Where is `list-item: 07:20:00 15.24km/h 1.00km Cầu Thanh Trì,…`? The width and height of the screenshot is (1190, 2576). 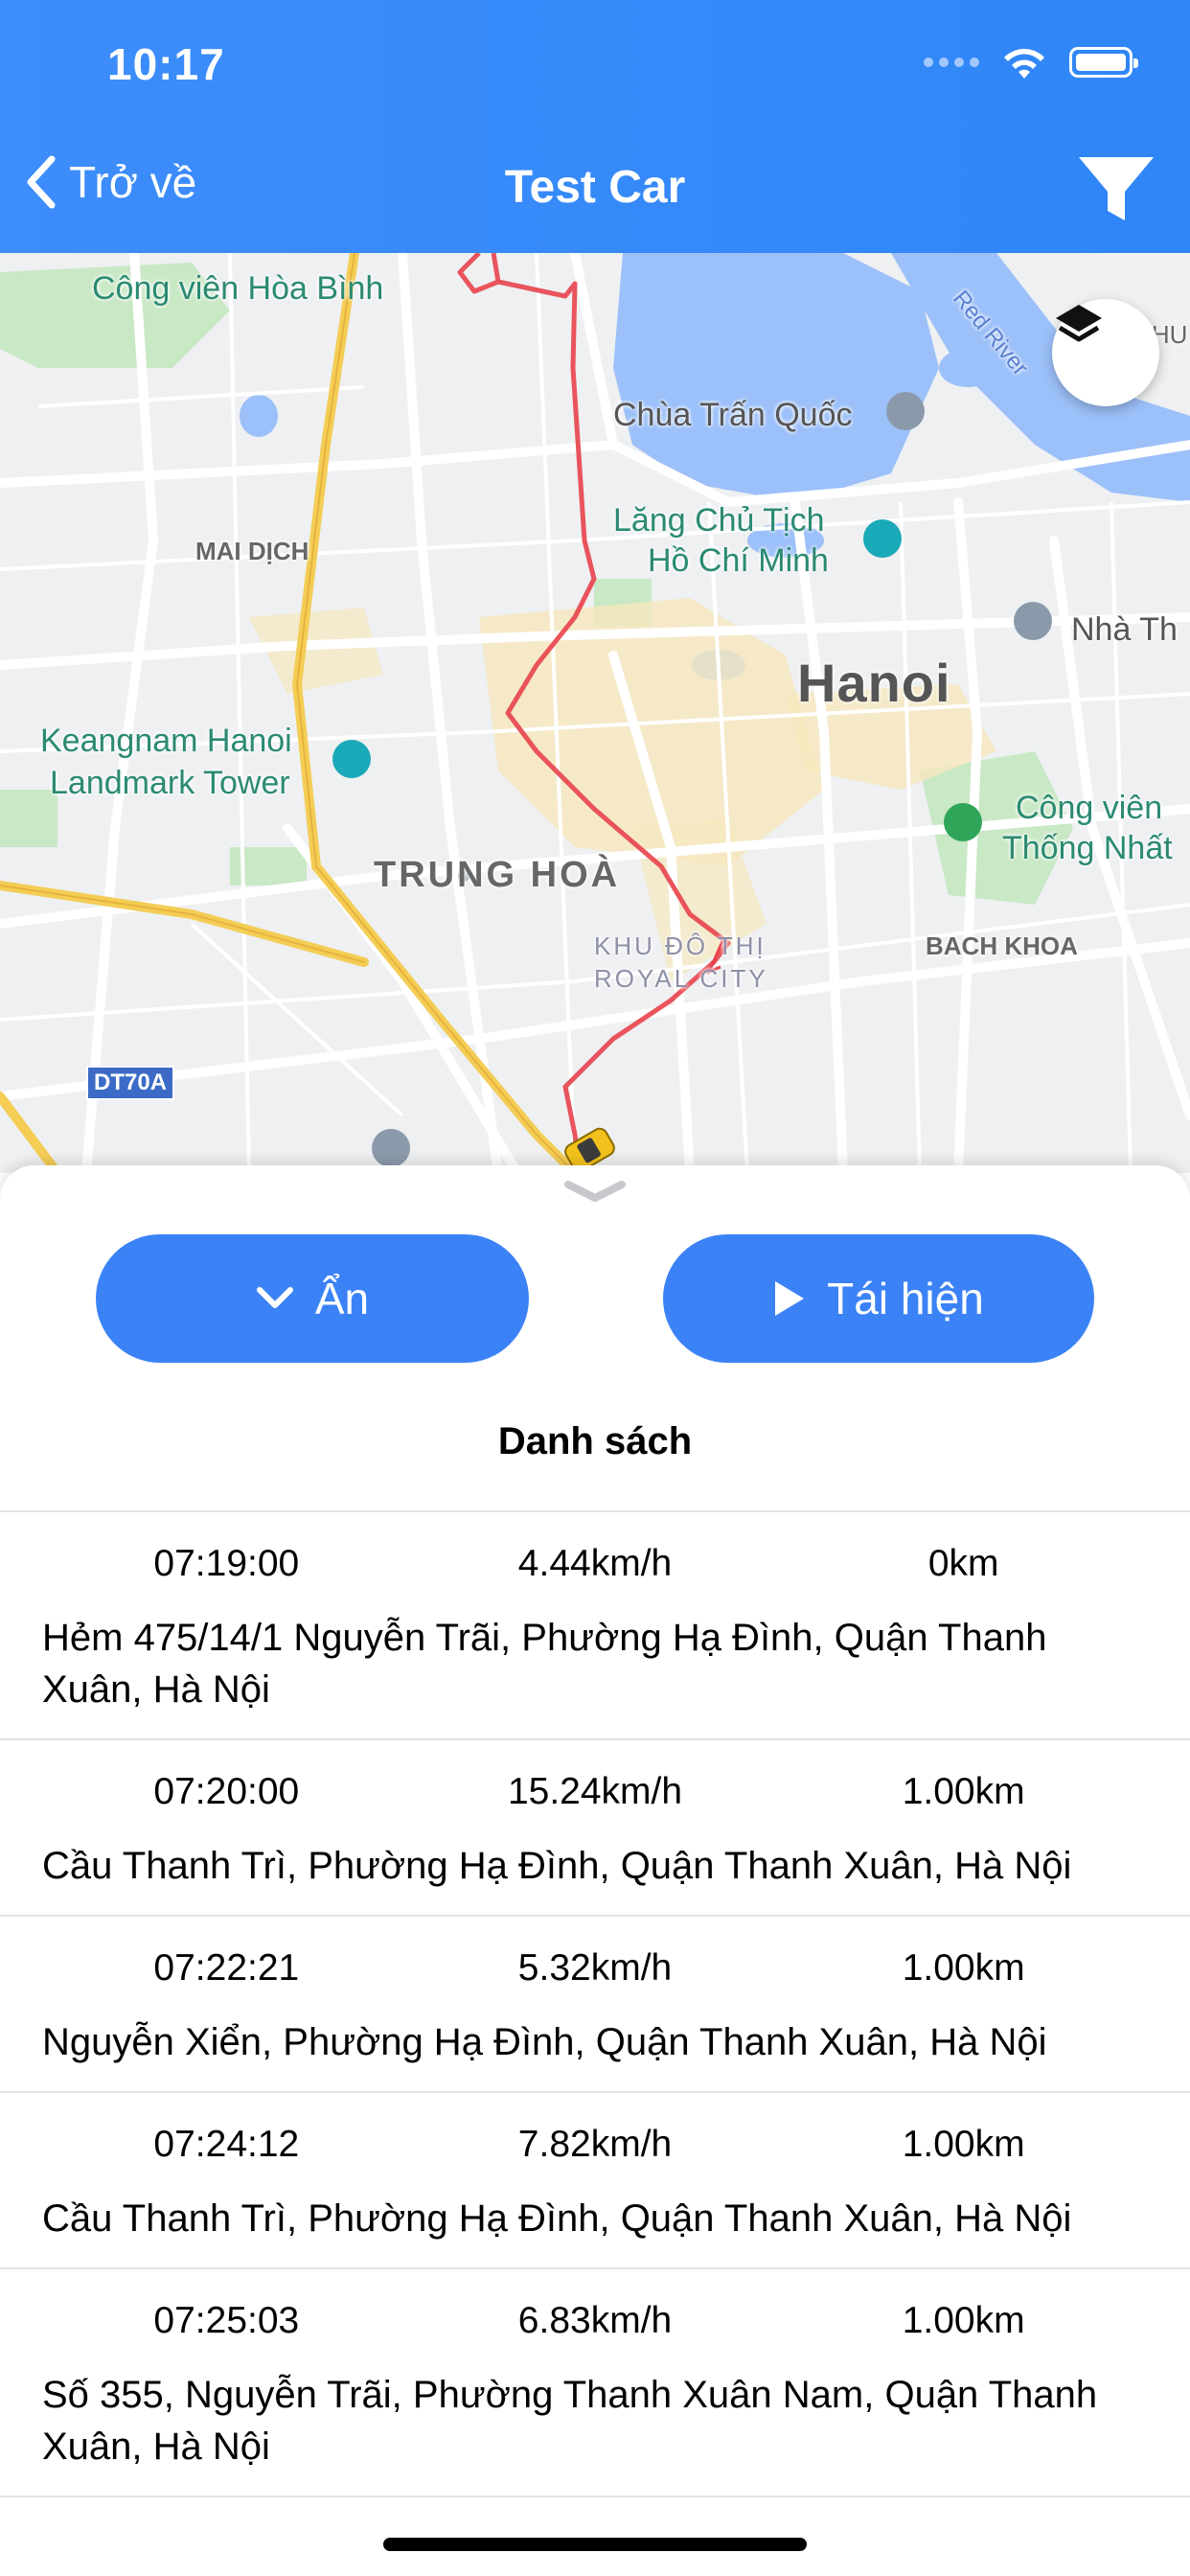
list-item: 07:20:00 15.24km/h 1.00km Cầu Thanh Trì,… is located at coordinates (595, 1828).